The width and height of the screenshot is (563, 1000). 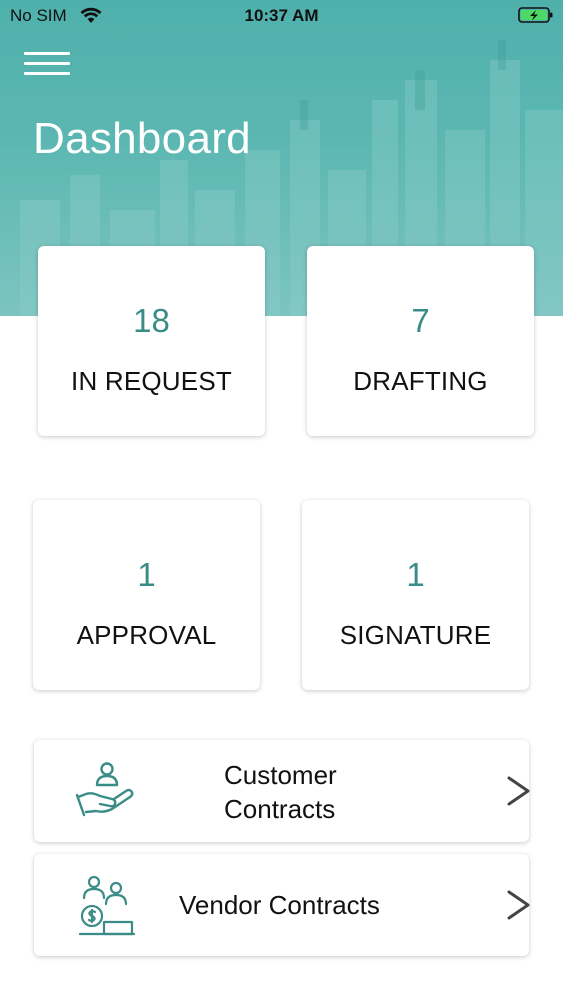 I want to click on hand-user-icon, so click(x=104, y=789).